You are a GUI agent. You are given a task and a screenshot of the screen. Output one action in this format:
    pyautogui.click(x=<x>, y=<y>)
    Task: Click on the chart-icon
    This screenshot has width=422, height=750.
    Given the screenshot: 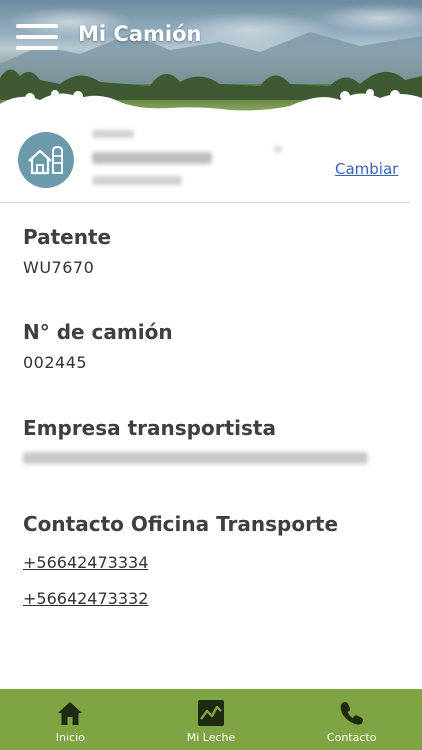 What is the action you would take?
    pyautogui.click(x=211, y=713)
    